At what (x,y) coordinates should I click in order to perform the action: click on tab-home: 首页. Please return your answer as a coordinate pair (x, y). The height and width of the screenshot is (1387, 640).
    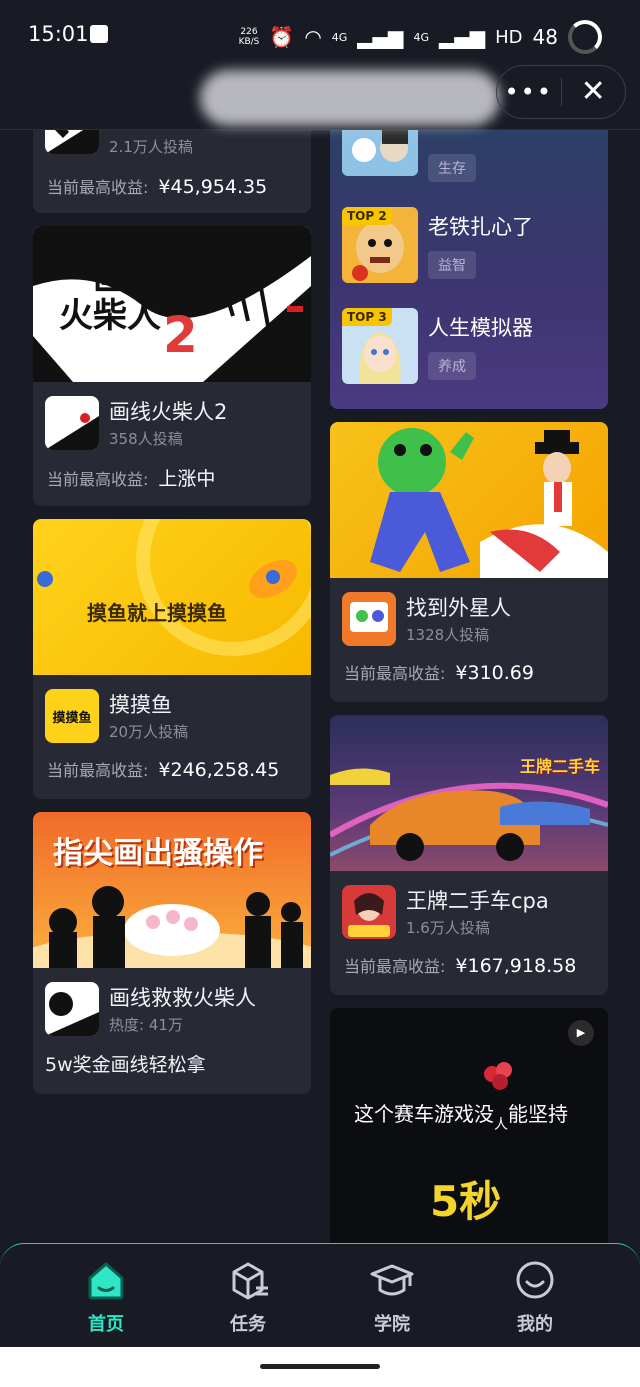
    Looking at the image, I should click on (106, 1297).